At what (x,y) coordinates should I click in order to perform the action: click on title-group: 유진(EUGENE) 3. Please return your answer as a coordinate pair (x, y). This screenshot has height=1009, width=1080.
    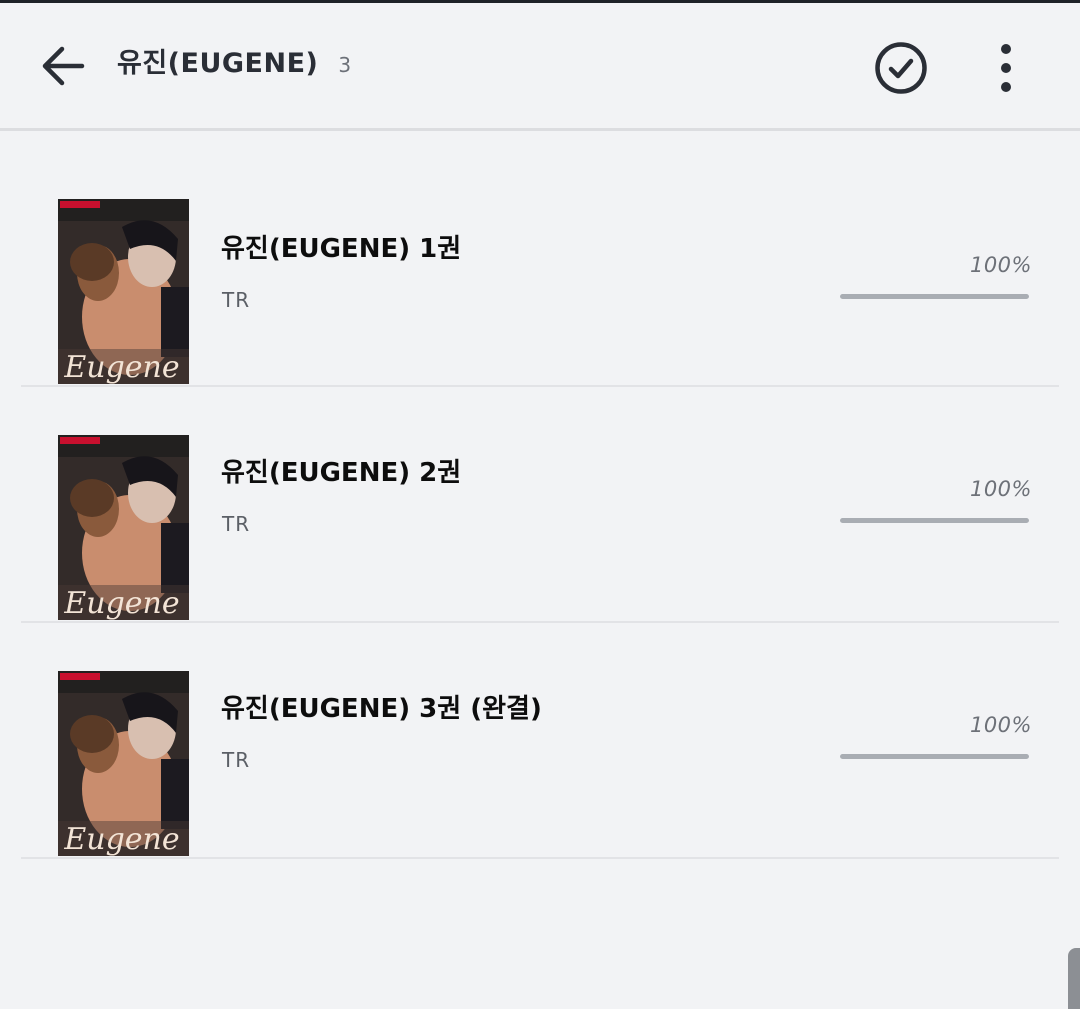
    Looking at the image, I should click on (234, 60).